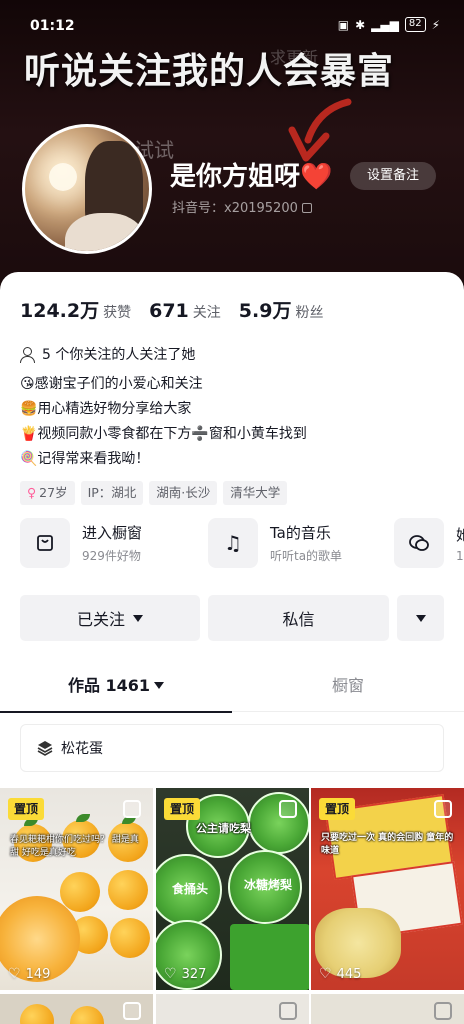  What do you see at coordinates (27, 354) in the screenshot?
I see `person-icon` at bounding box center [27, 354].